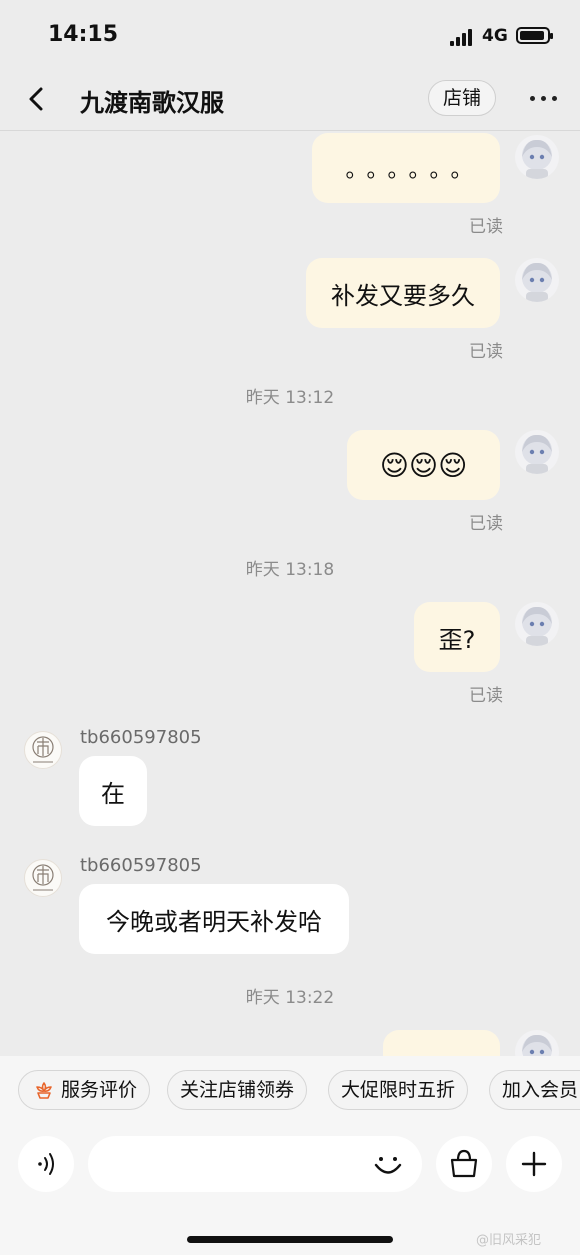 This screenshot has width=580, height=1255. What do you see at coordinates (463, 37) in the screenshot?
I see `signal-icon` at bounding box center [463, 37].